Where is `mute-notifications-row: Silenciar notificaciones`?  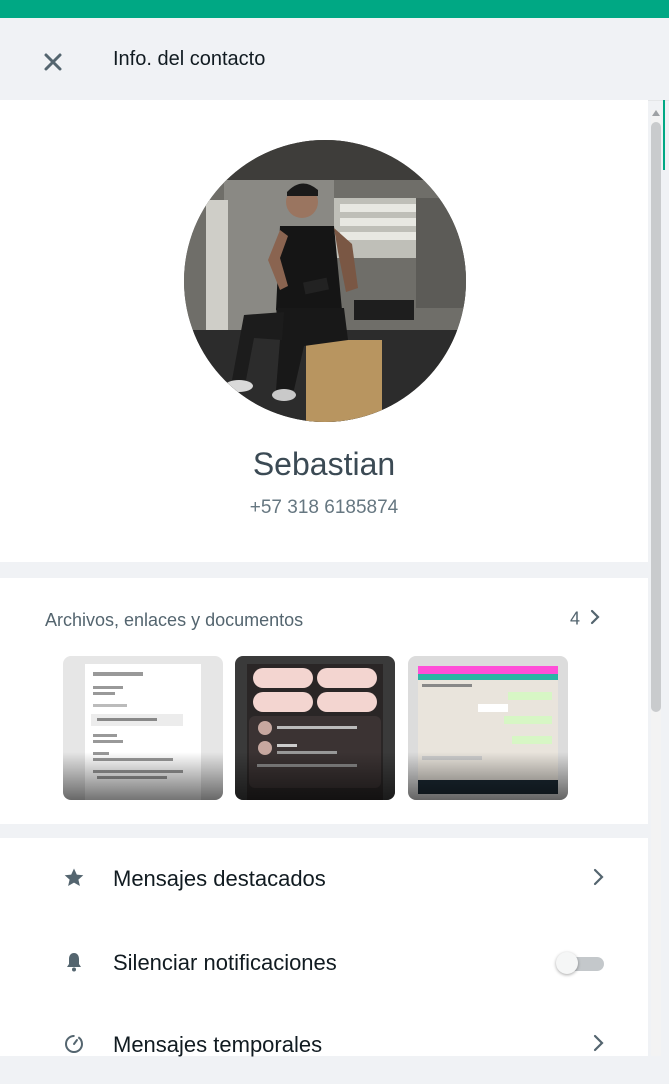 mute-notifications-row: Silenciar notificaciones is located at coordinates (324, 962).